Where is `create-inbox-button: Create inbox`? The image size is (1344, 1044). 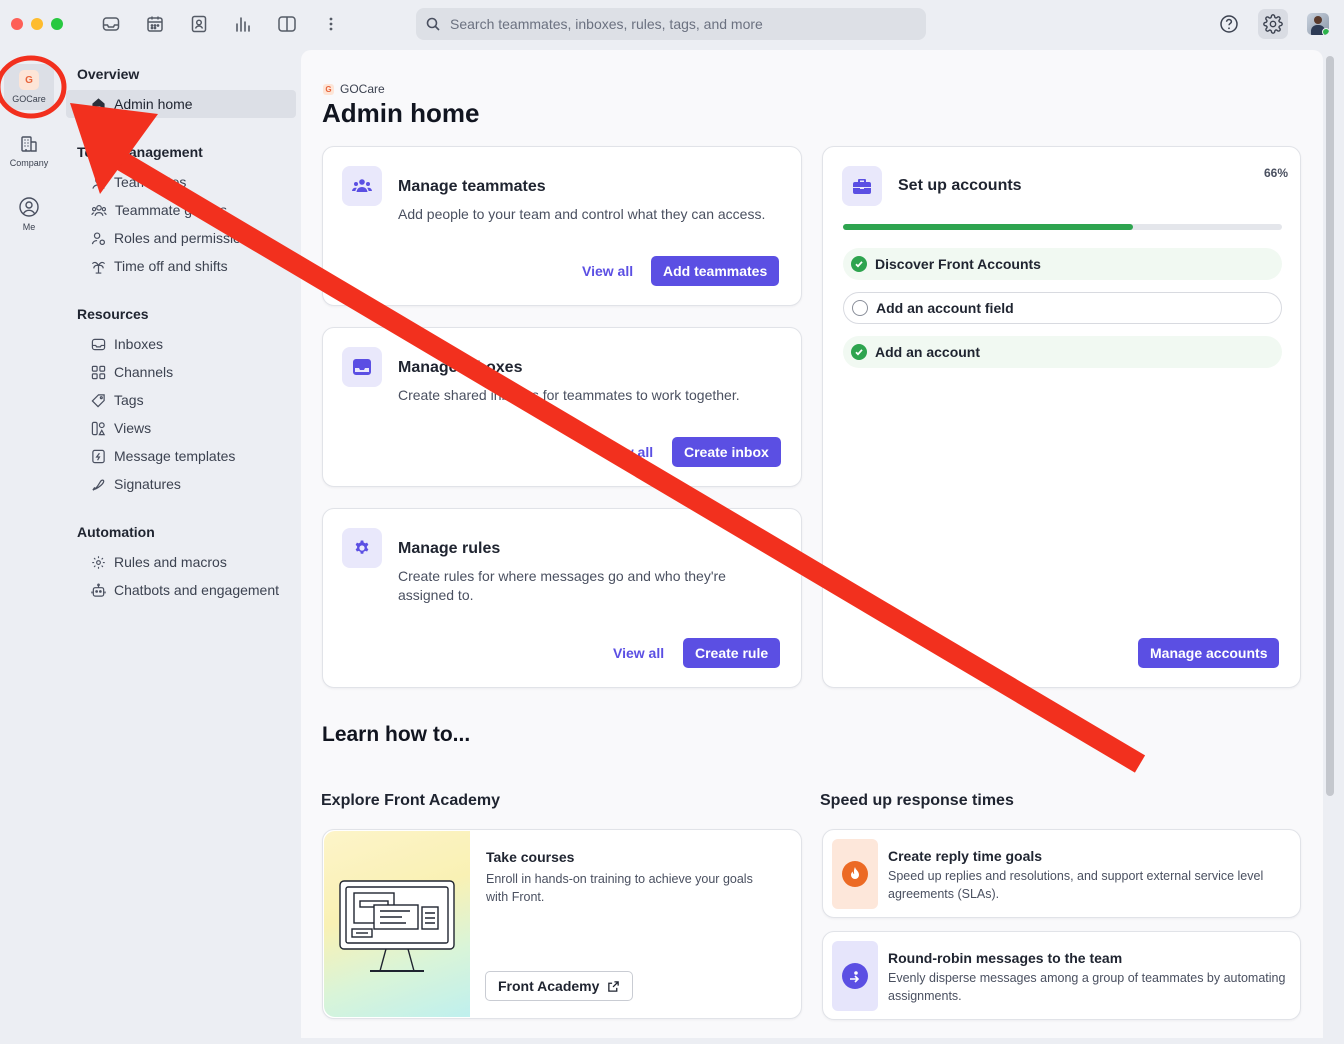
create-inbox-button: Create inbox is located at coordinates (726, 452).